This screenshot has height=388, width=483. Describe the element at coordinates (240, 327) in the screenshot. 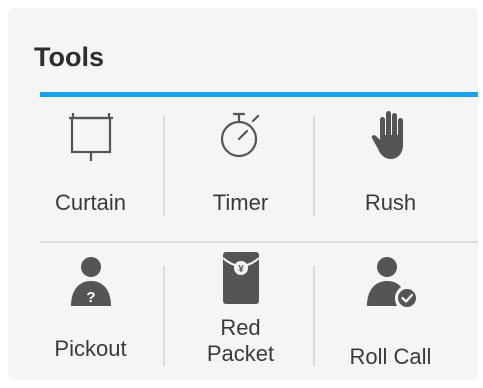

I see `tool-label-line-1: Red` at that location.